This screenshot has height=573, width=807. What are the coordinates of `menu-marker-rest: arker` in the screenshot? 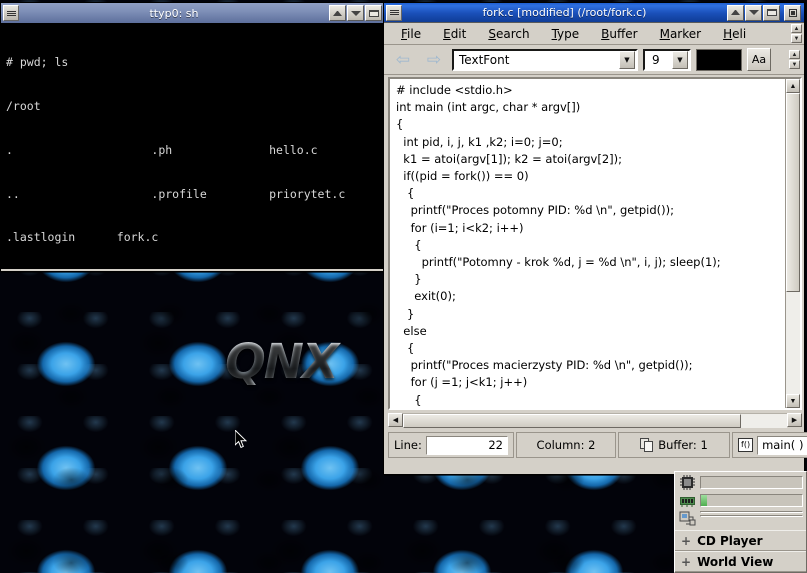 It's located at (685, 33).